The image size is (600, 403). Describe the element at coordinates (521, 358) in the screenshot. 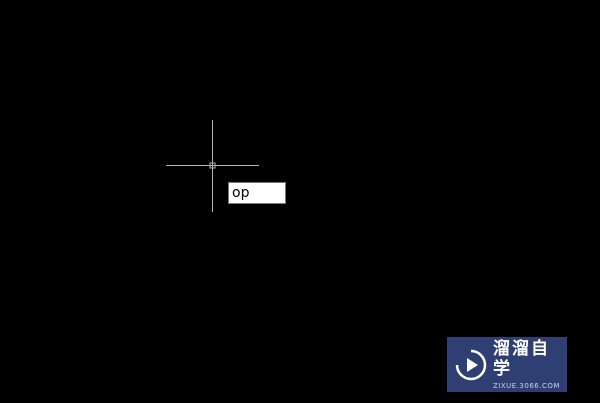

I see `watermark-title: 溜溜自学` at that location.